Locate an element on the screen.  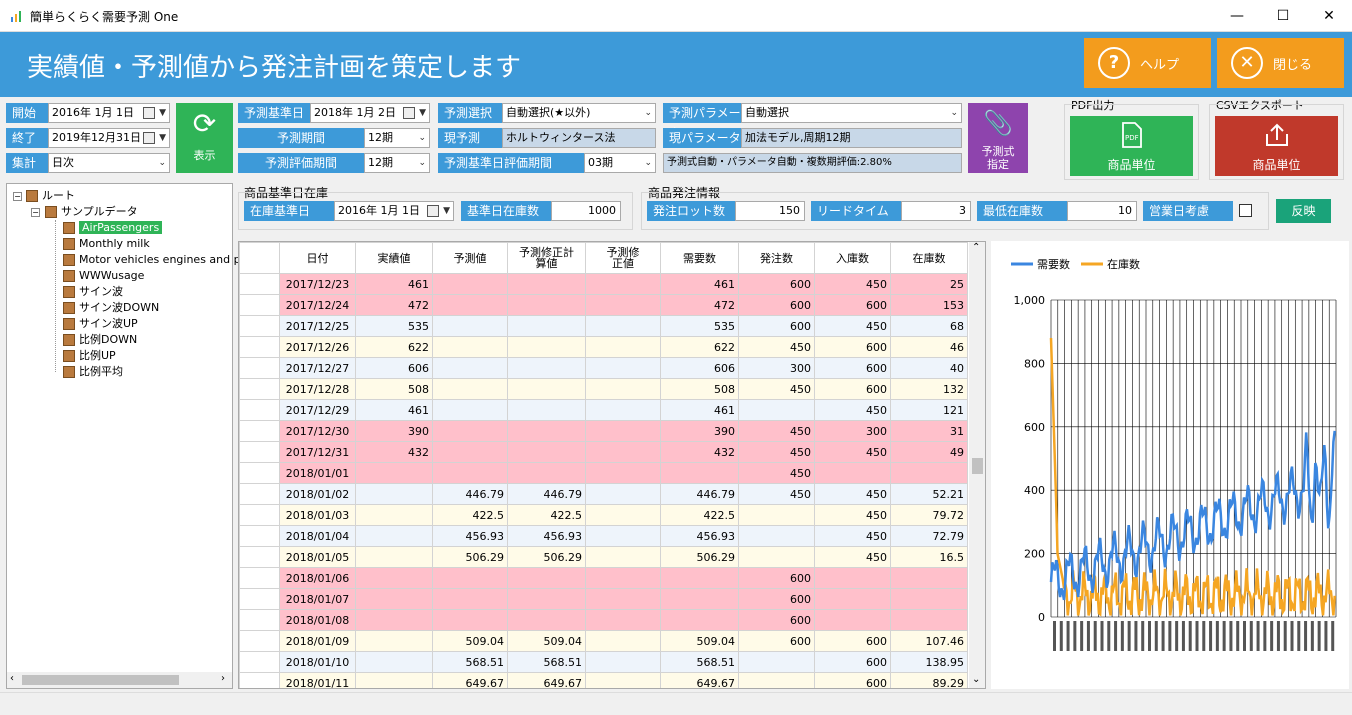
min-stock-input: 10 is located at coordinates (1102, 211).